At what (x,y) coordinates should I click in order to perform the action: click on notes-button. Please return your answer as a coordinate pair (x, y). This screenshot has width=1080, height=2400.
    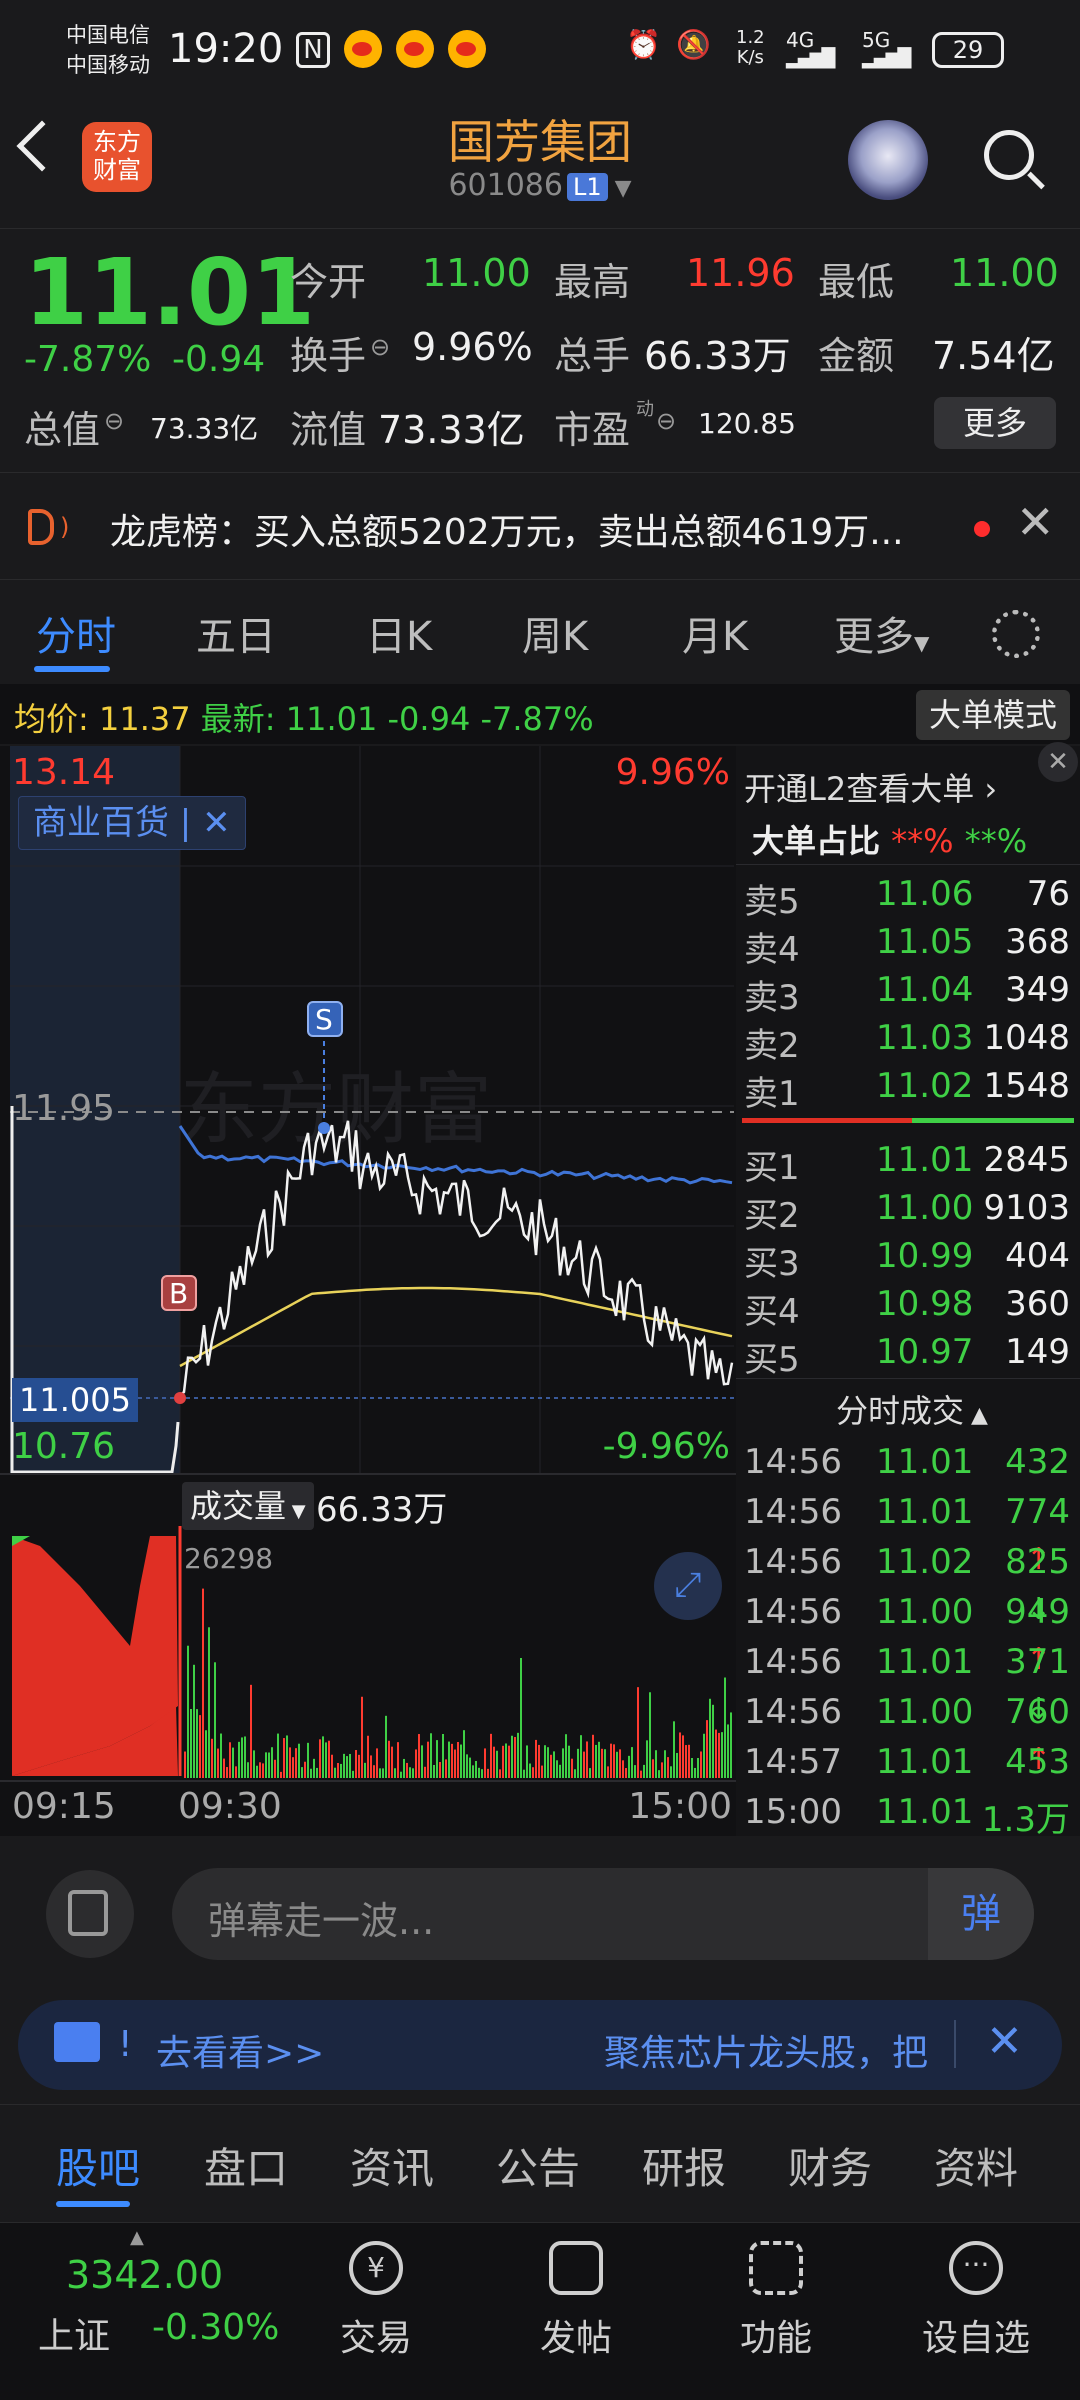
    Looking at the image, I should click on (90, 1914).